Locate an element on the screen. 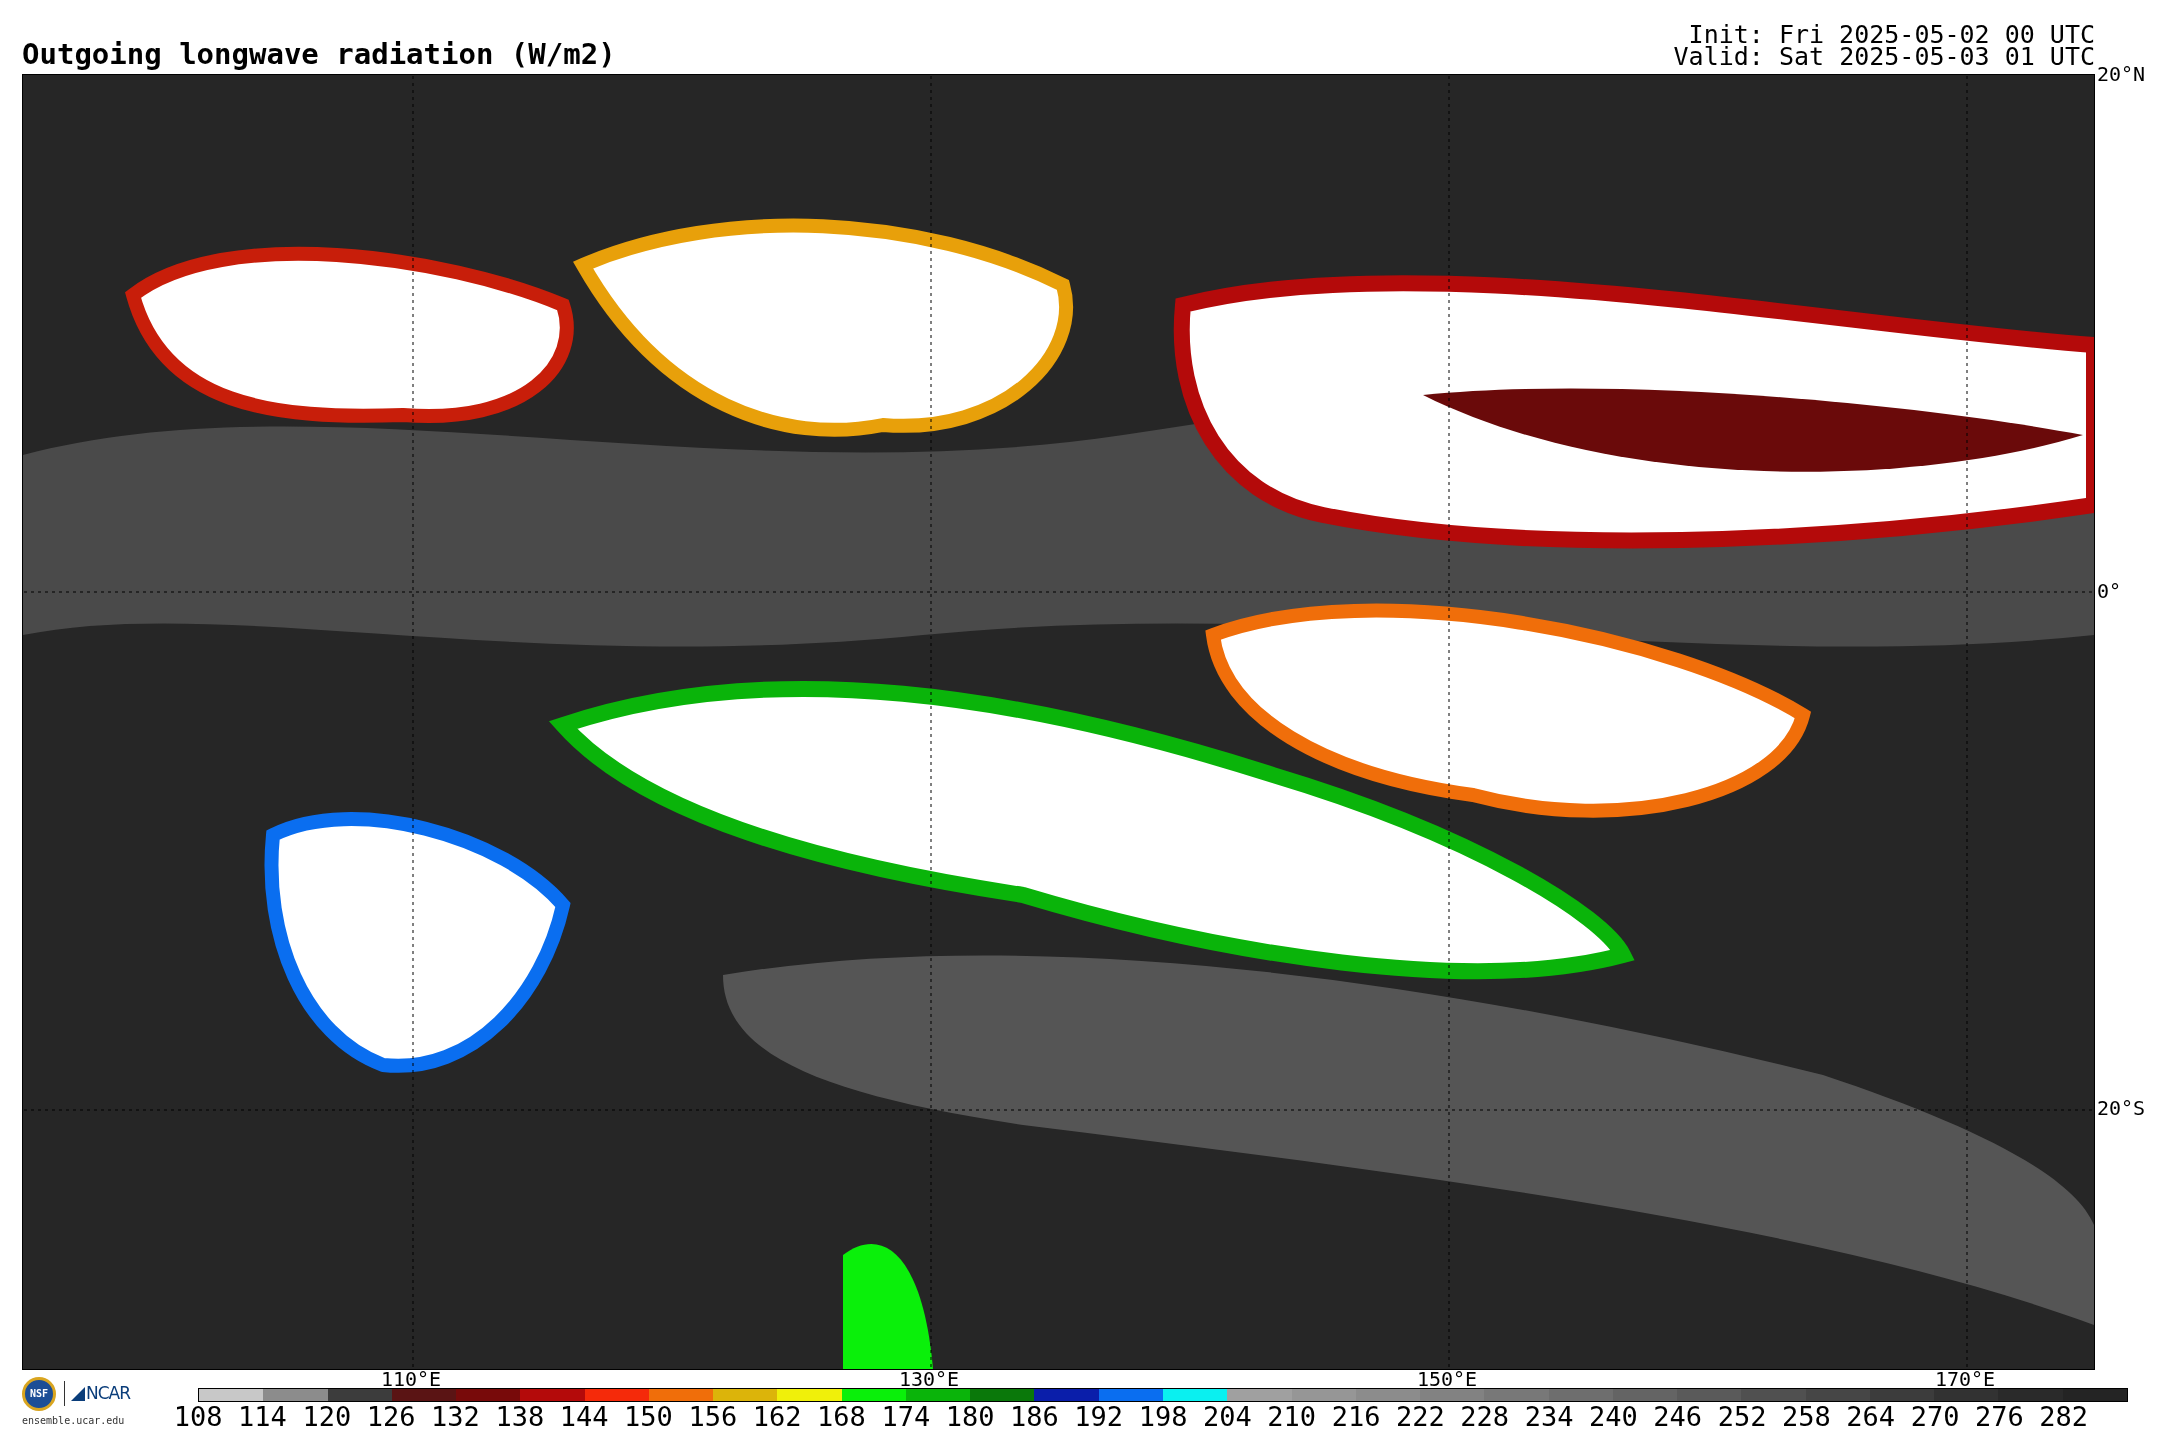 The width and height of the screenshot is (2160, 1433). colorbar-value: 132 is located at coordinates (455, 1417).